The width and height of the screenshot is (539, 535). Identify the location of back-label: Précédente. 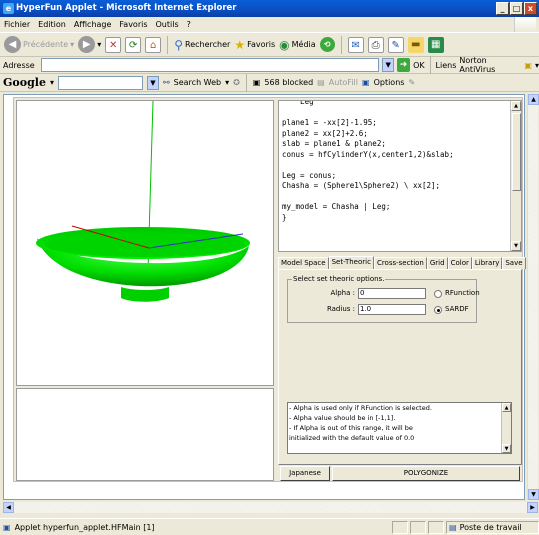
(46, 44).